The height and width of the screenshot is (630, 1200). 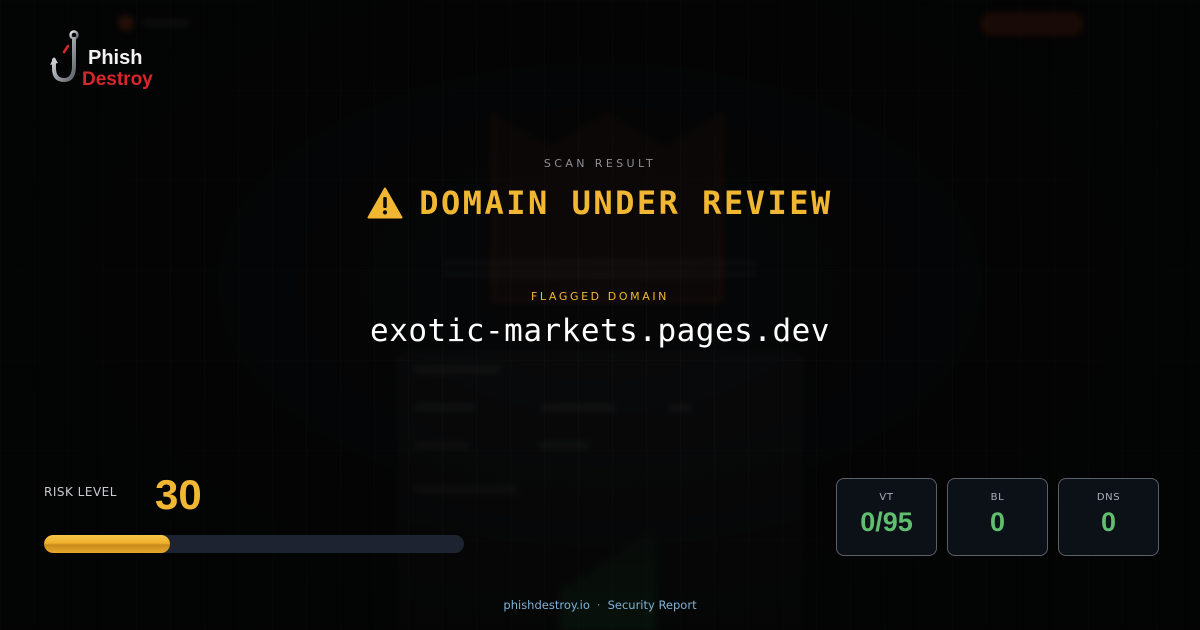 What do you see at coordinates (600, 331) in the screenshot?
I see `flagged-domain: exotic-markets.pages.dev` at bounding box center [600, 331].